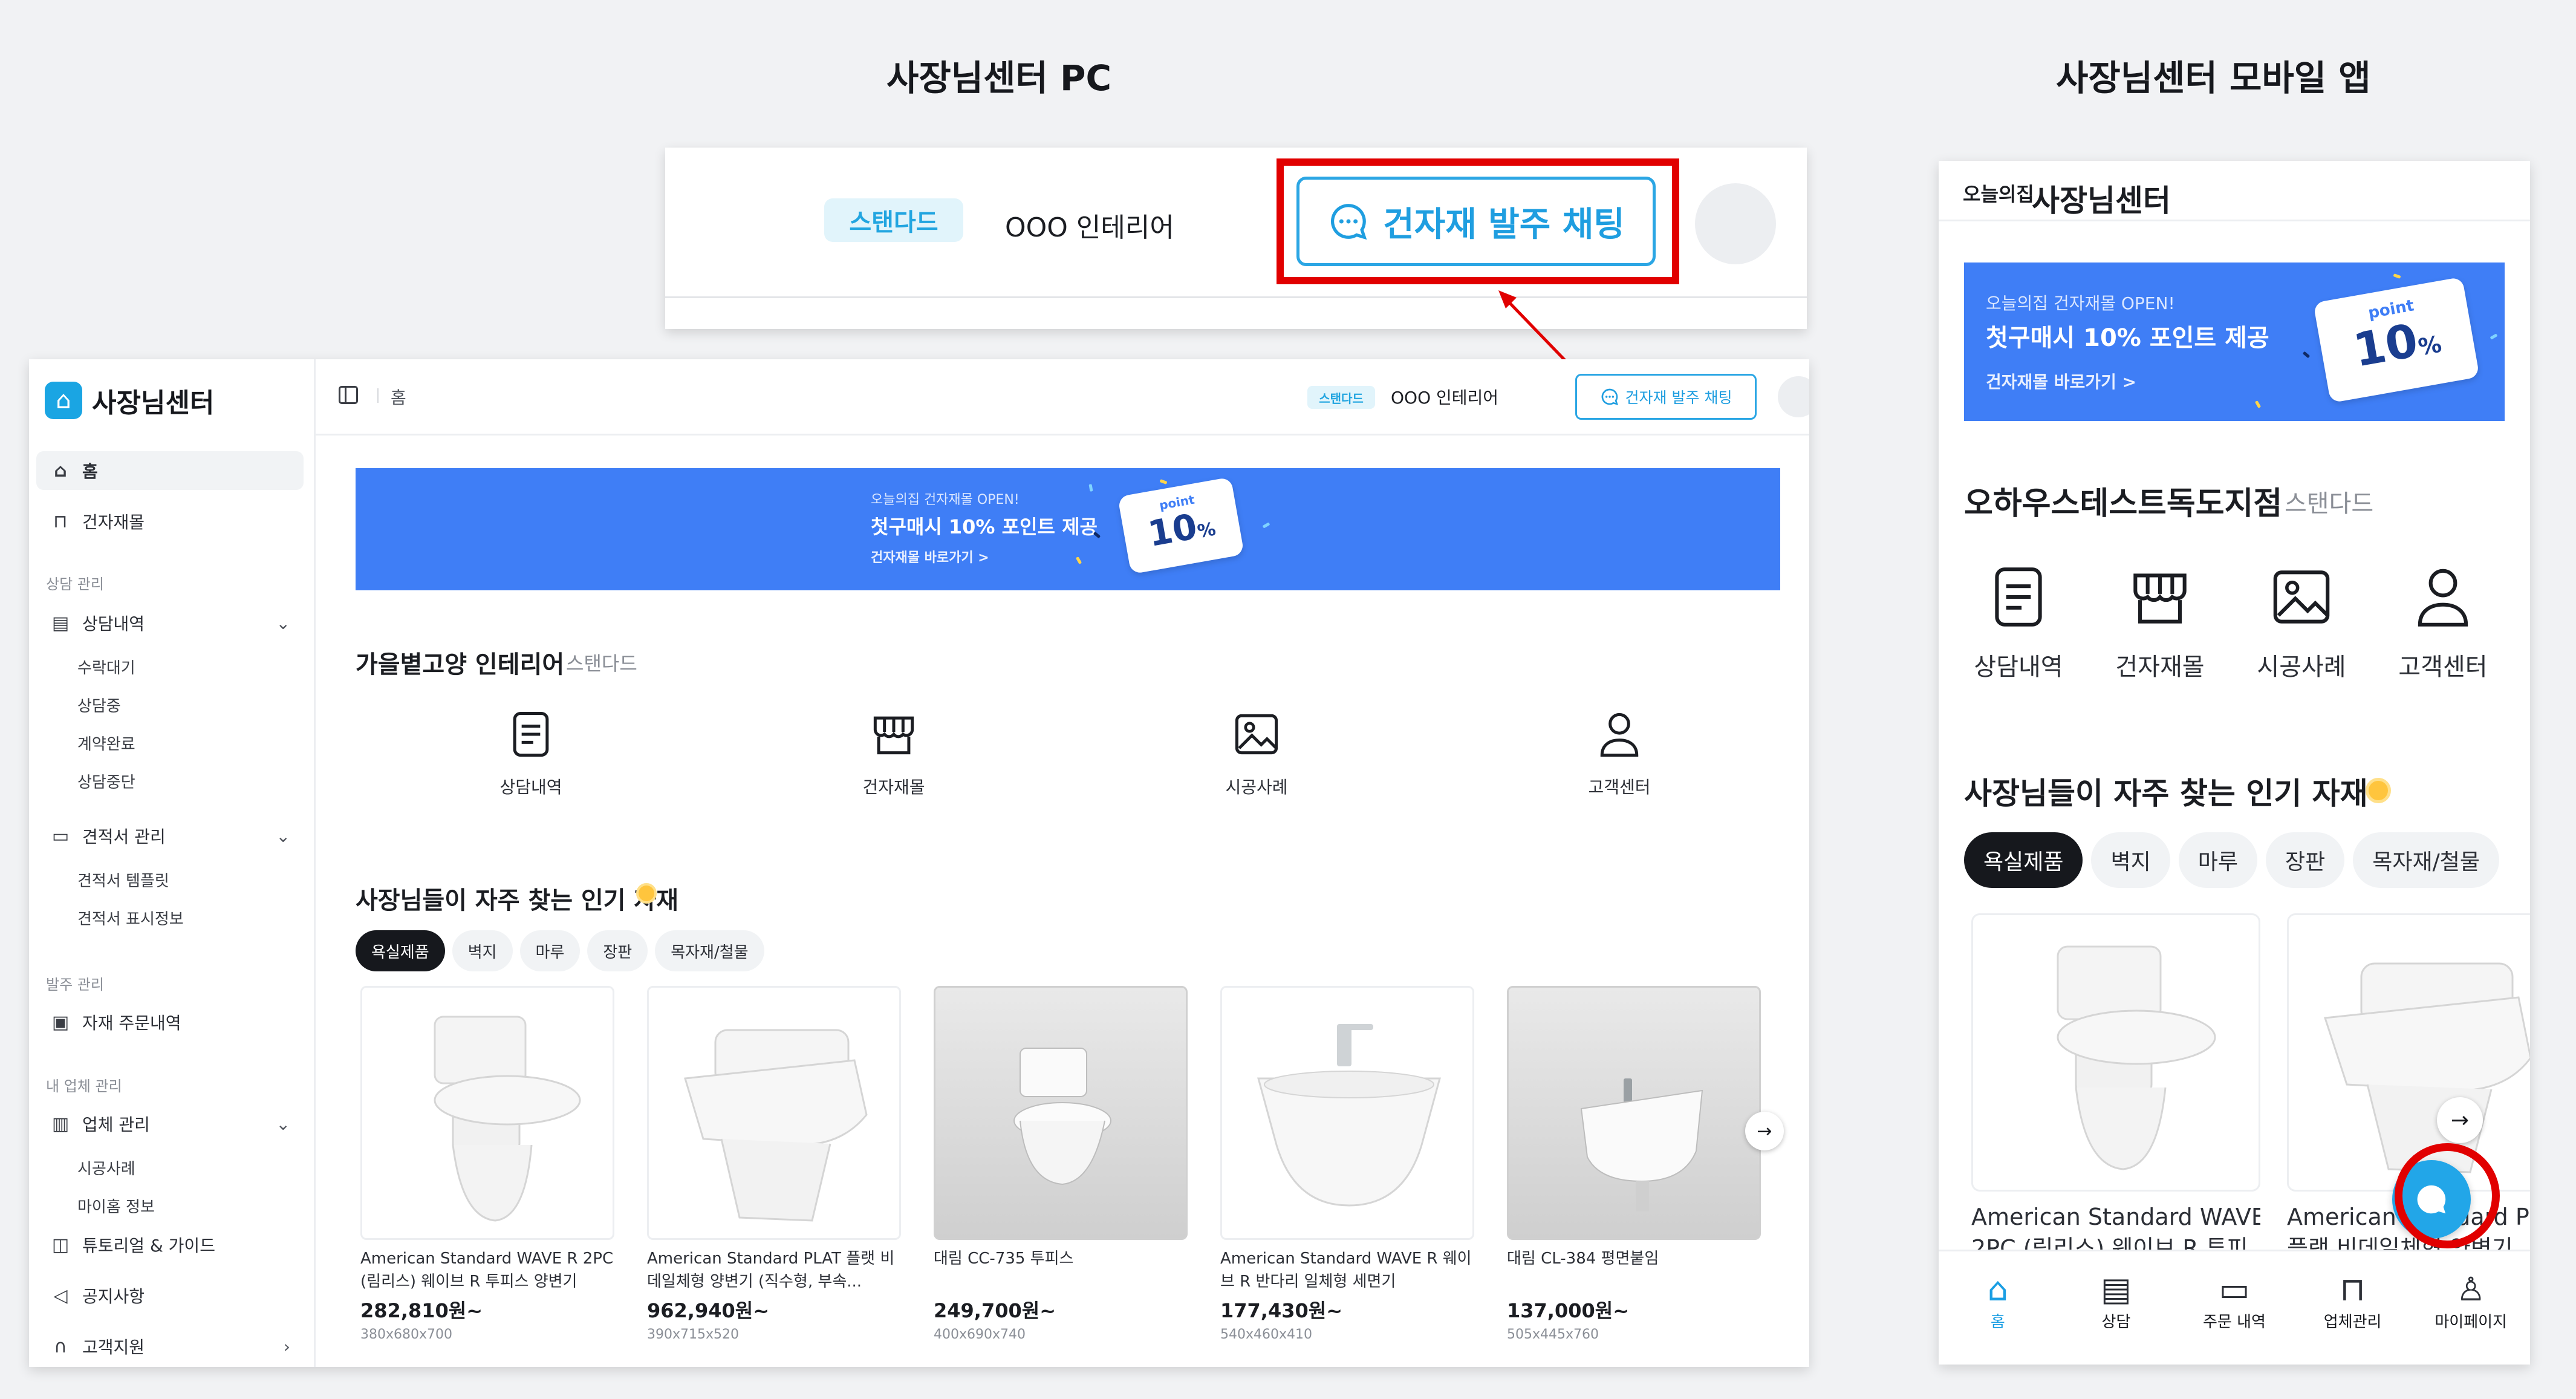 The image size is (2576, 1399). What do you see at coordinates (2329, 504) in the screenshot?
I see `store-grade: 스탠다드` at bounding box center [2329, 504].